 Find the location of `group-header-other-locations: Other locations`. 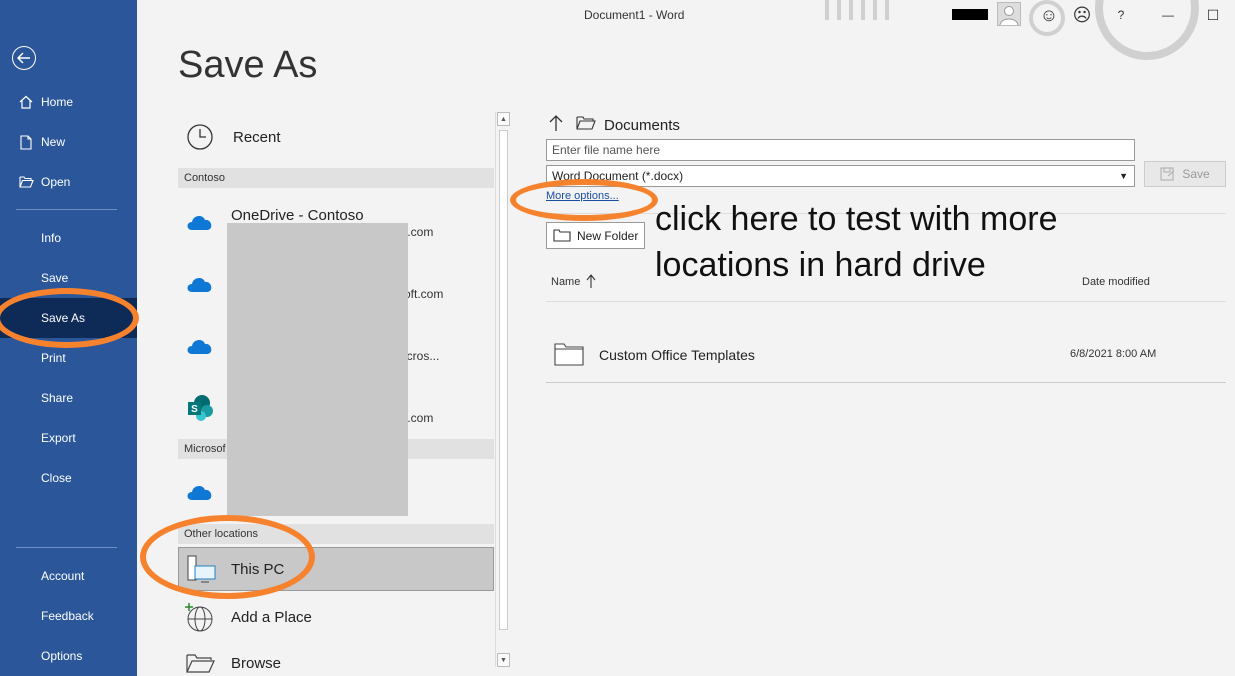

group-header-other-locations: Other locations is located at coordinates (336, 534).